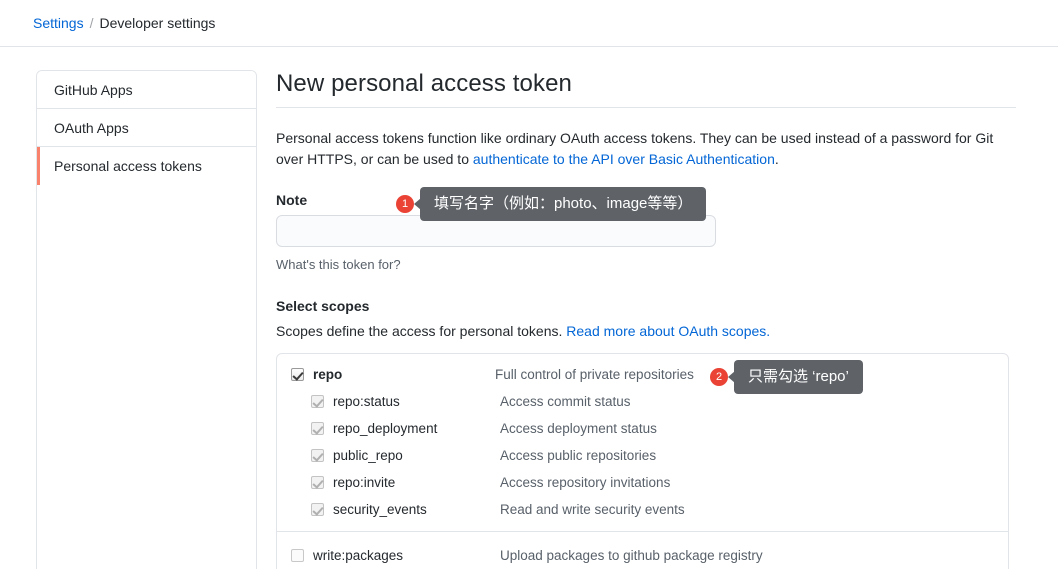  I want to click on annotation-badge: 1, so click(405, 204).